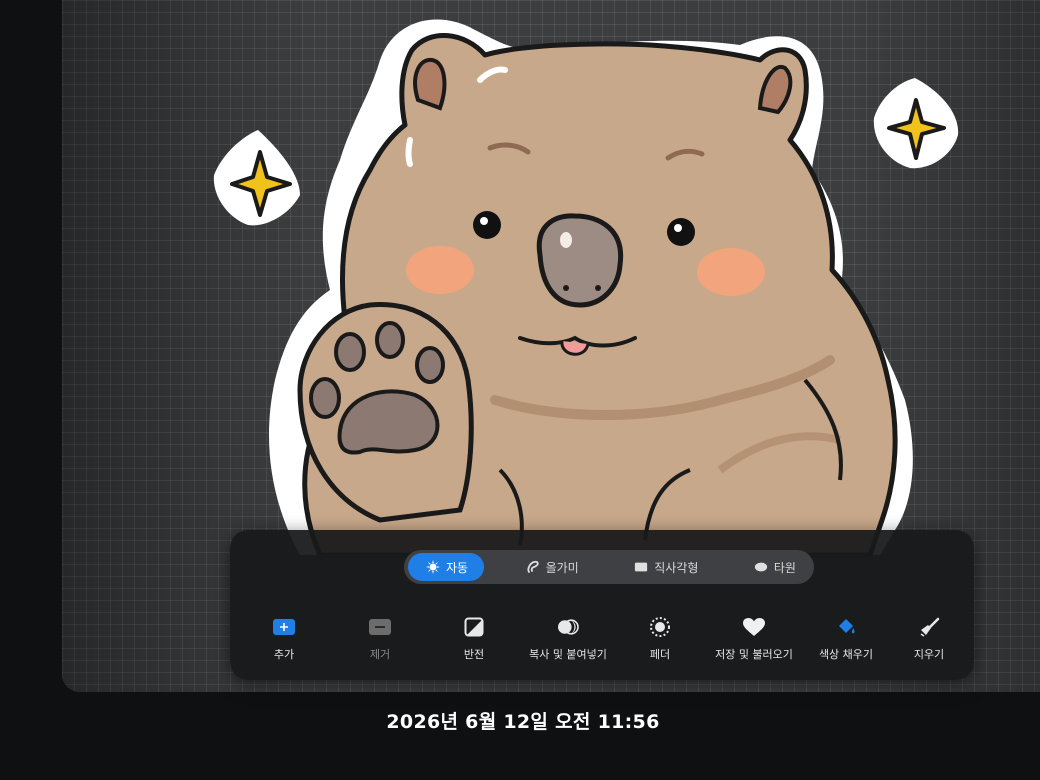 Image resolution: width=1040 pixels, height=780 pixels. Describe the element at coordinates (929, 654) in the screenshot. I see `tool-label: 지우기` at that location.